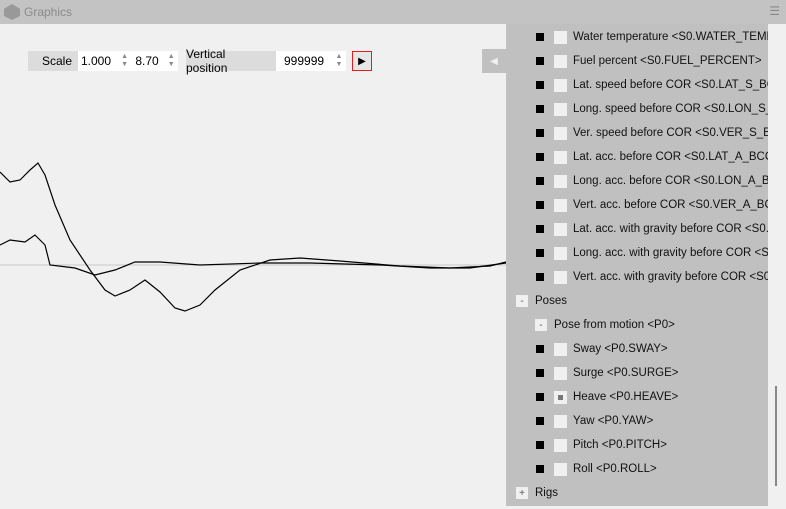 The height and width of the screenshot is (509, 786). Describe the element at coordinates (147, 61) in the screenshot. I see `scale2-input: 8.70` at that location.